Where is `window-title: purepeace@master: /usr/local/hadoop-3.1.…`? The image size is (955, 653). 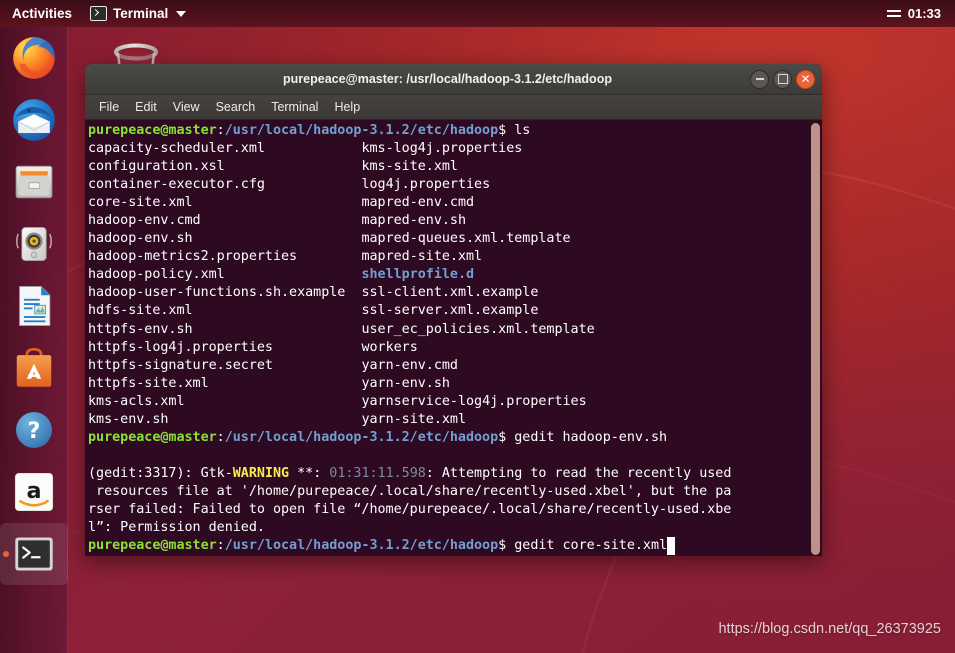
window-title: purepeace@master: /usr/local/hadoop-3.1.… is located at coordinates (447, 79).